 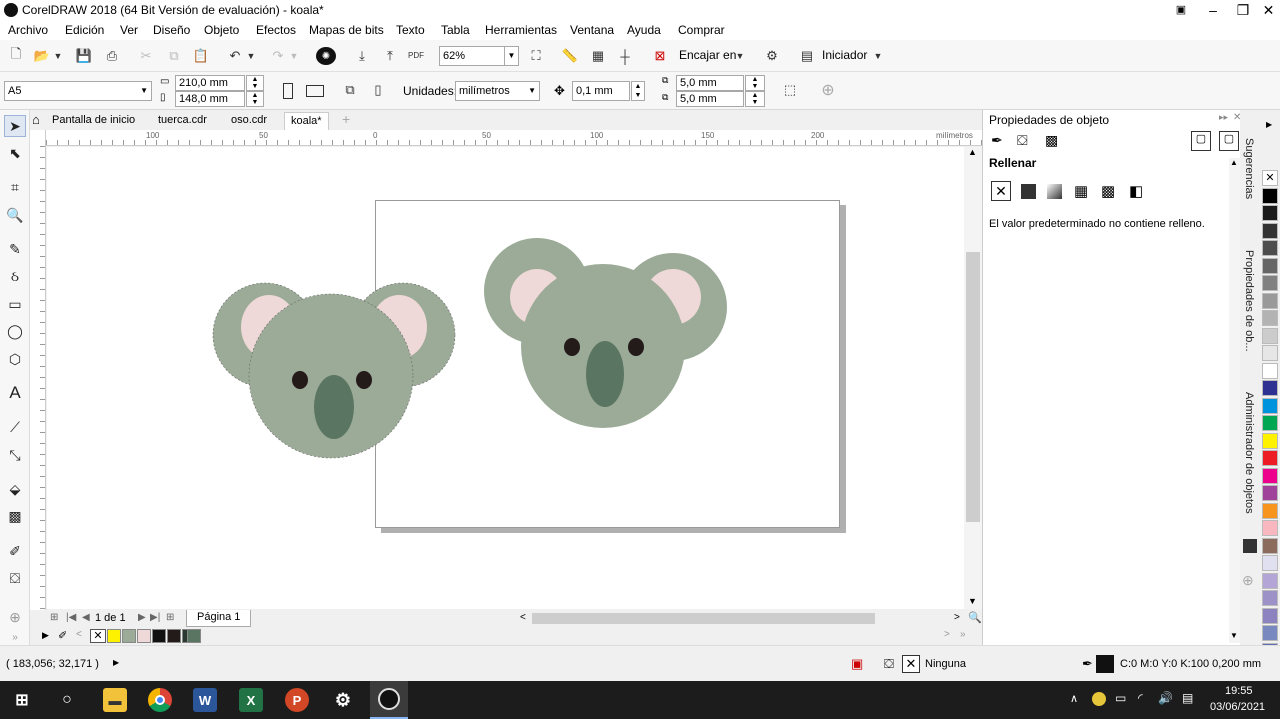 I want to click on units-select: milímetros ▼, so click(x=497, y=91).